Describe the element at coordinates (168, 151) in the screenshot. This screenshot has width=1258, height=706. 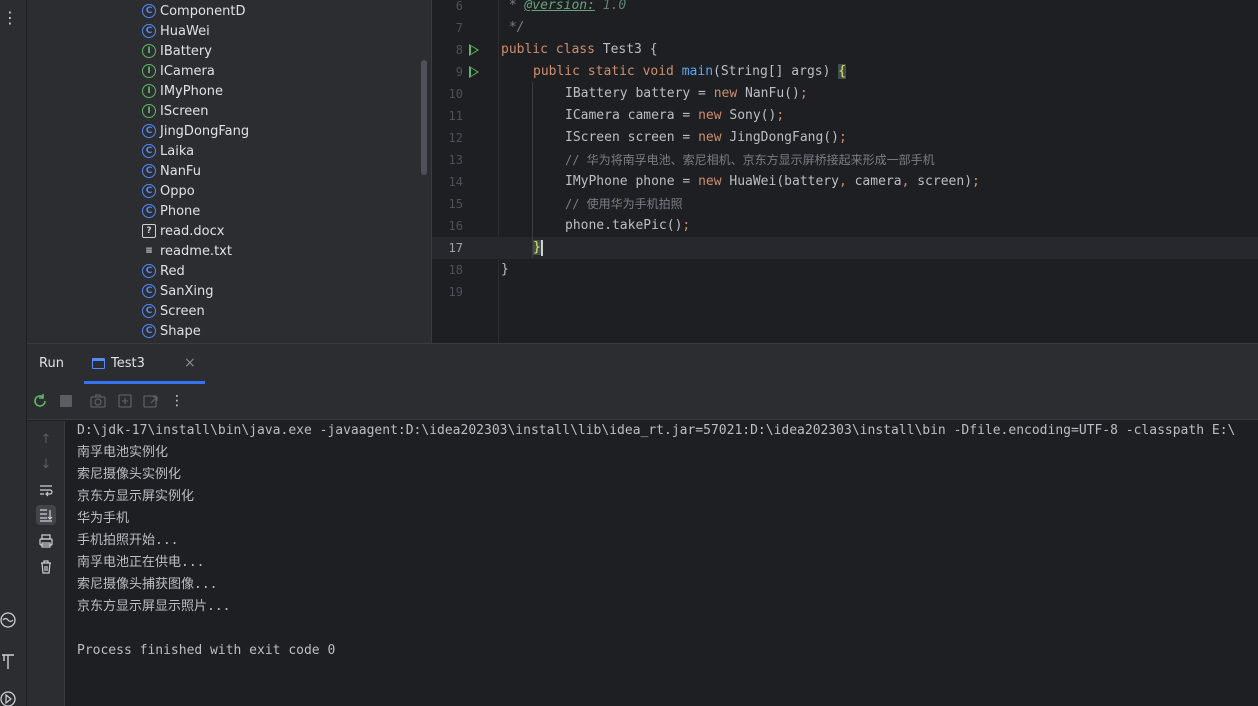
I see `tree-item-laika: C Laika` at that location.